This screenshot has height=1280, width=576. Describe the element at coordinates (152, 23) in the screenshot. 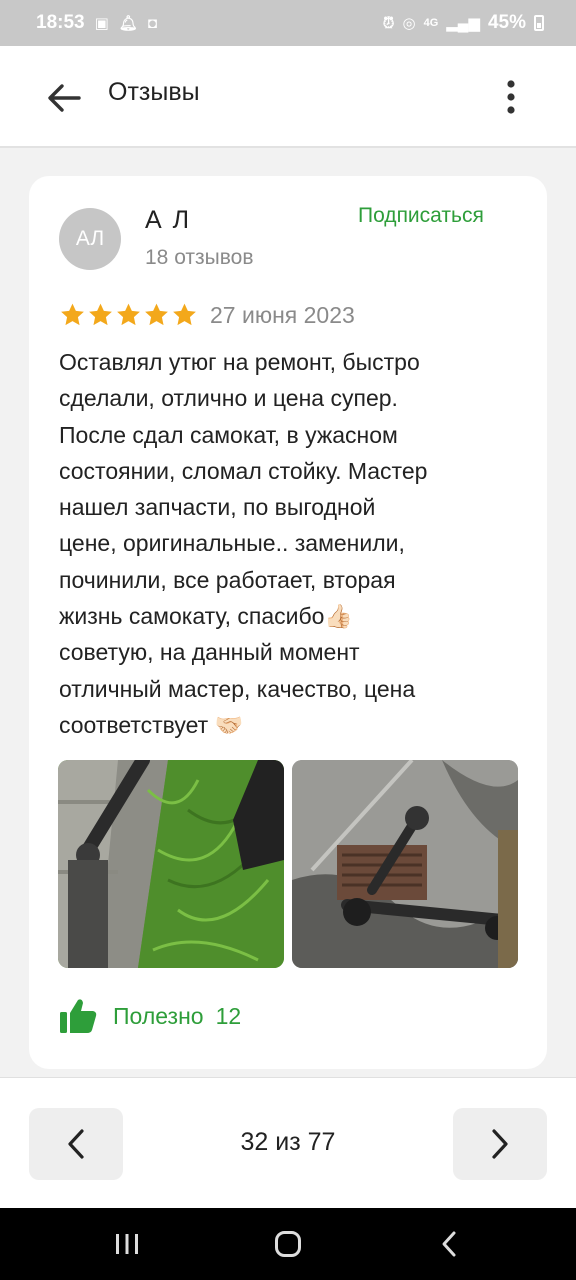

I see `app-notification-icon: ◘` at that location.